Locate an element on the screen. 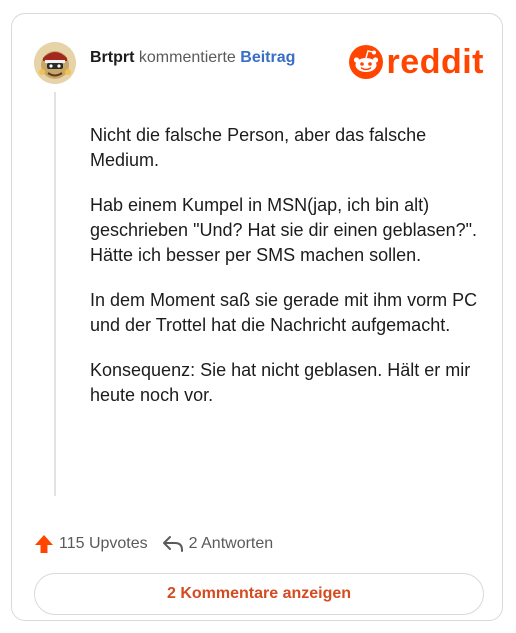  brand-logo: reddit is located at coordinates (416, 62).